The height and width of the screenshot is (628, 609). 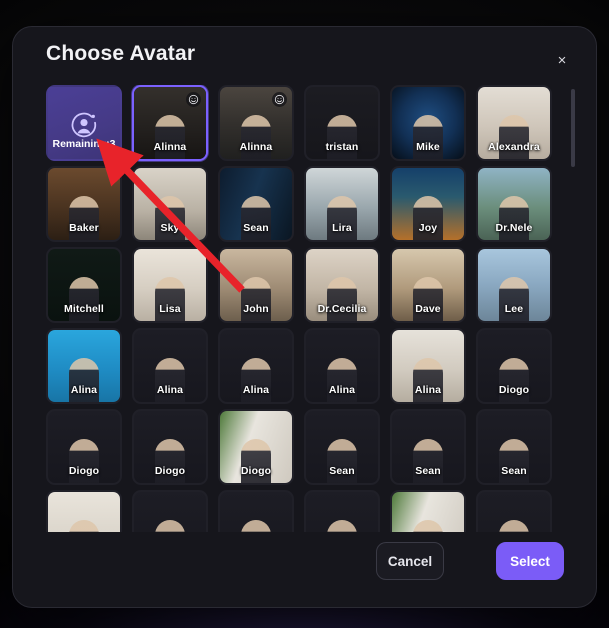 What do you see at coordinates (84, 144) in the screenshot?
I see `remaining-label: Remaining:3` at bounding box center [84, 144].